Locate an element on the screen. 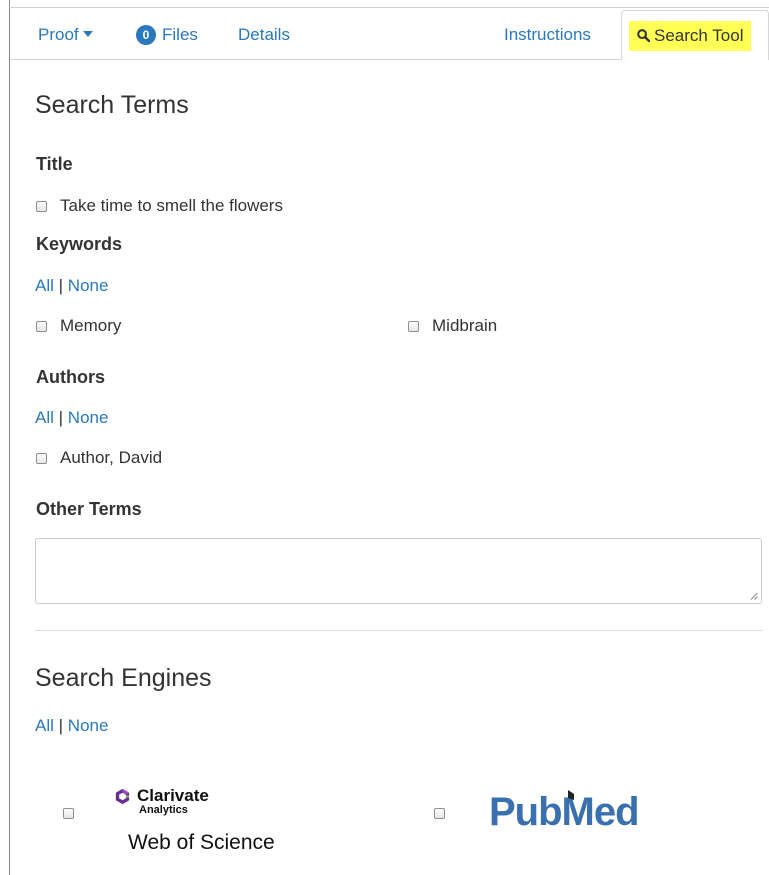 The width and height of the screenshot is (769, 875). window-left-border is located at coordinates (9, 437).